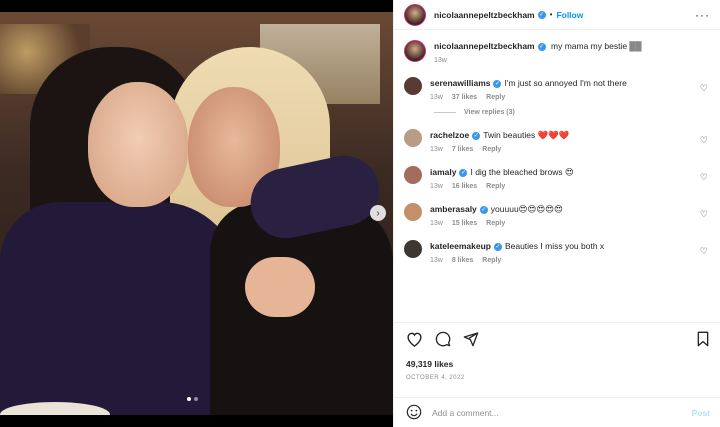 The height and width of the screenshot is (427, 720). I want to click on likes-count: 49,319 likes, so click(558, 364).